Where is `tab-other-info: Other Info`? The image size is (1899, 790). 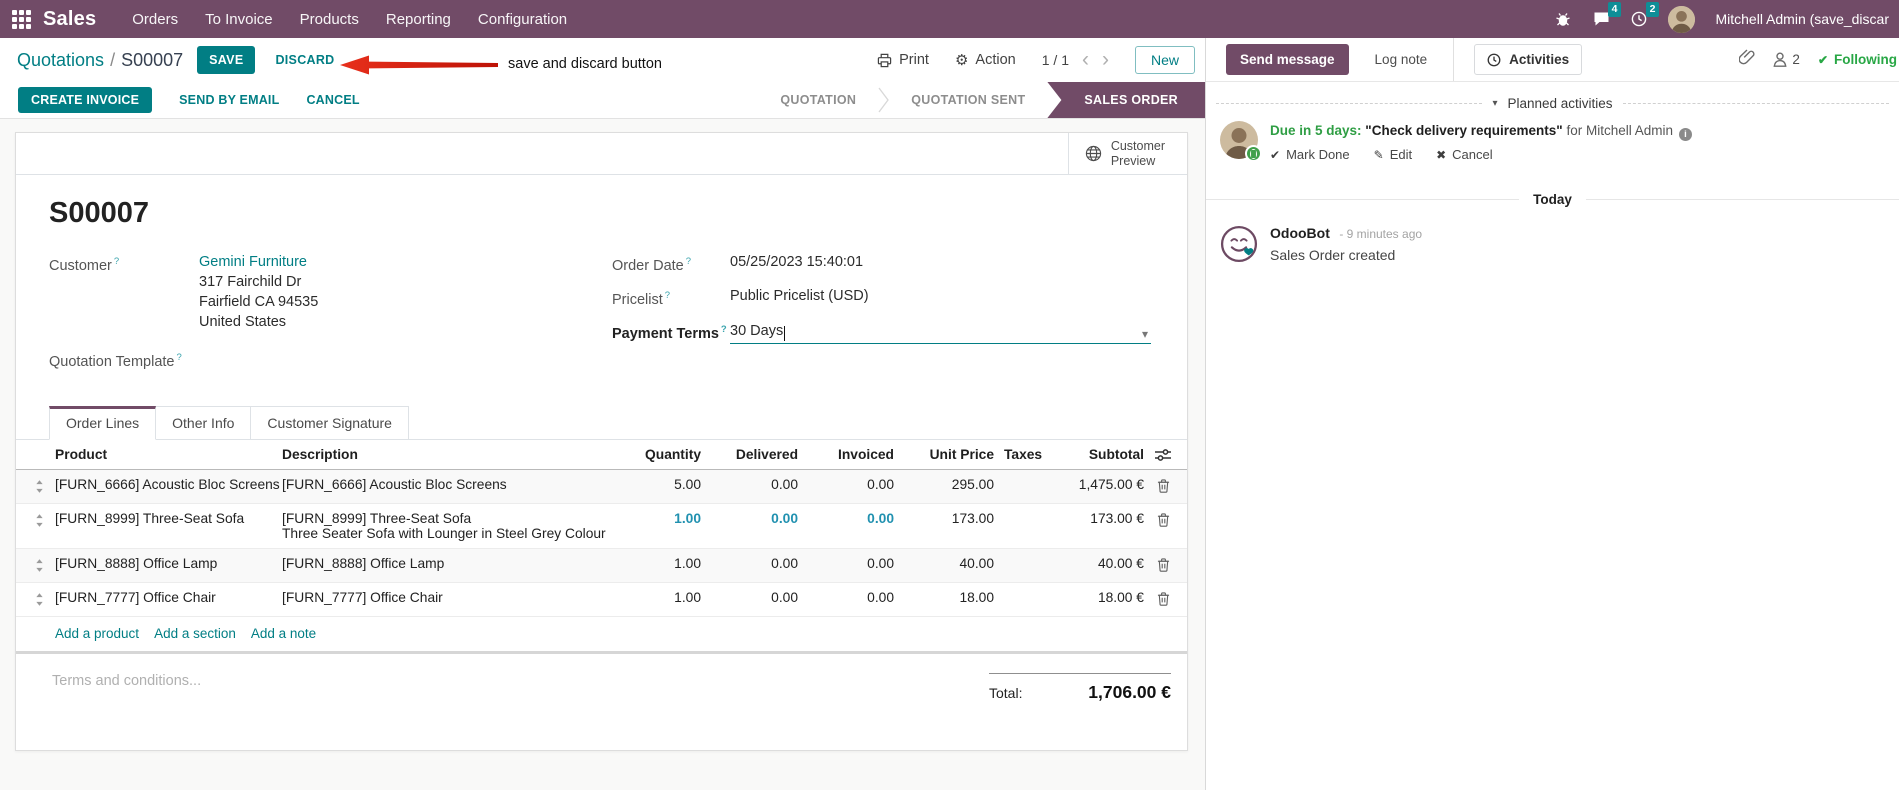
tab-other-info: Other Info is located at coordinates (204, 423).